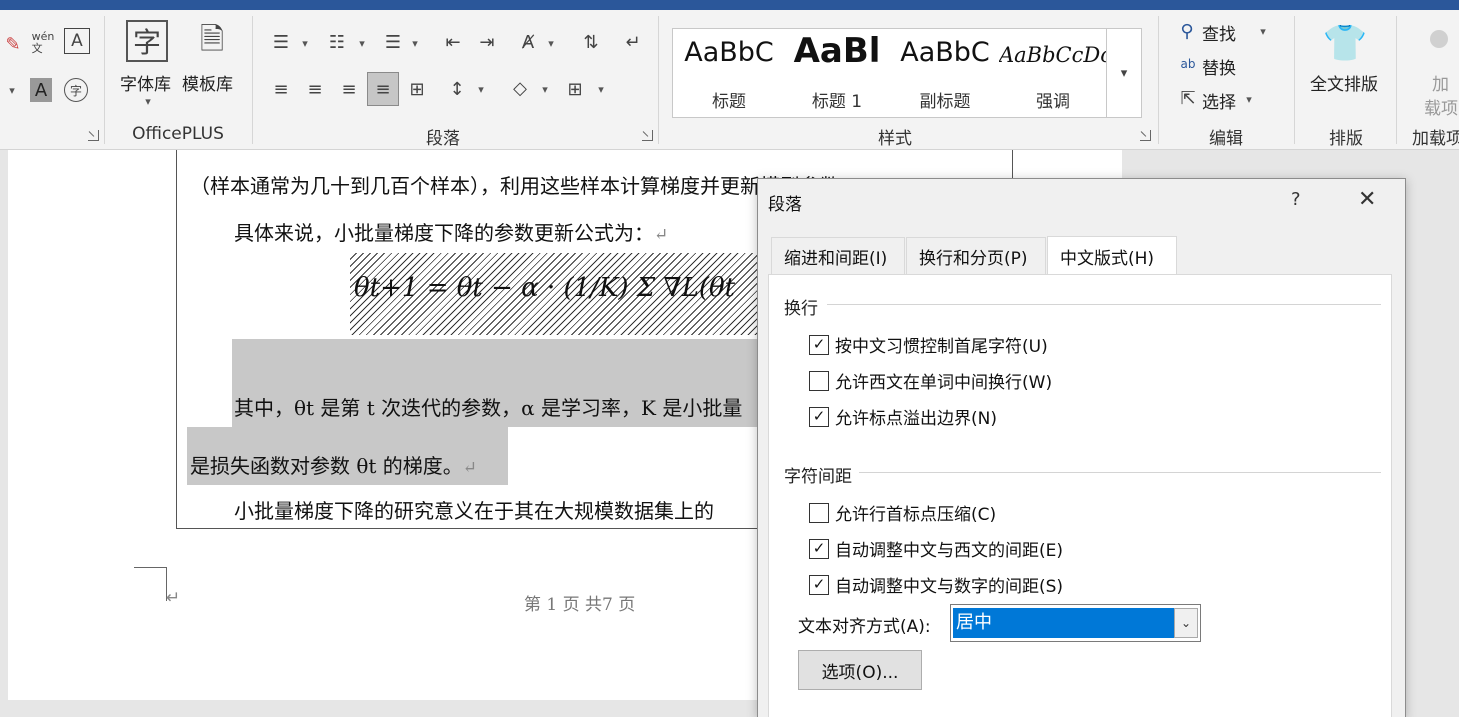 The width and height of the screenshot is (1459, 717). Describe the element at coordinates (1367, 199) in the screenshot. I see `close-icon: ✕` at that location.